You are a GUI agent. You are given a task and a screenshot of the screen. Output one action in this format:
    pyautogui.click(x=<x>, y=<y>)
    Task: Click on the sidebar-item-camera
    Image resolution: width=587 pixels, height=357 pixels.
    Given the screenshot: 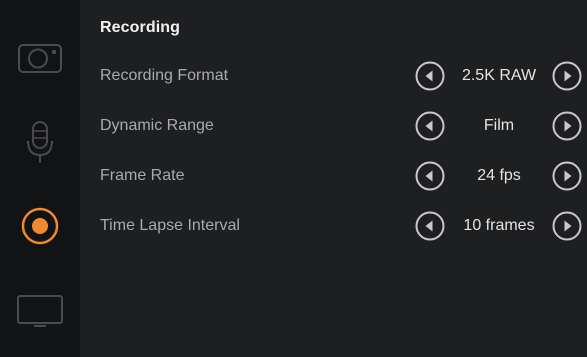 What is the action you would take?
    pyautogui.click(x=40, y=57)
    